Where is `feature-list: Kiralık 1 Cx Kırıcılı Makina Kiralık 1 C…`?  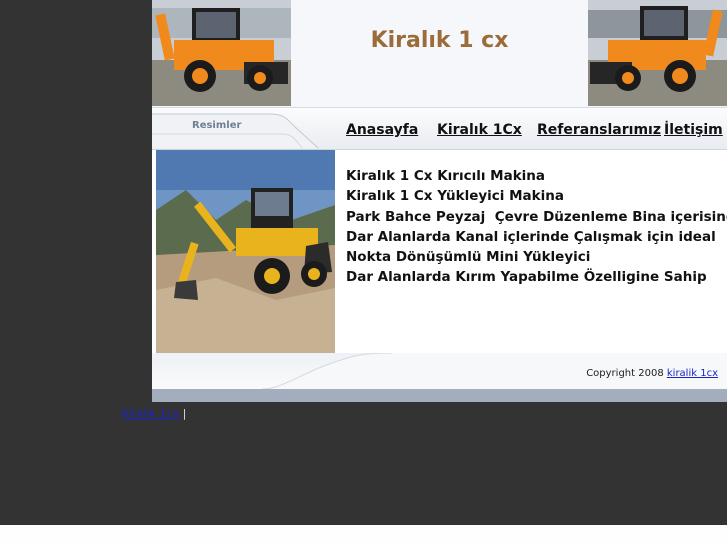
feature-list: Kiralık 1 Cx Kırıcılı Makina Kiralık 1 C… is located at coordinates (536, 227).